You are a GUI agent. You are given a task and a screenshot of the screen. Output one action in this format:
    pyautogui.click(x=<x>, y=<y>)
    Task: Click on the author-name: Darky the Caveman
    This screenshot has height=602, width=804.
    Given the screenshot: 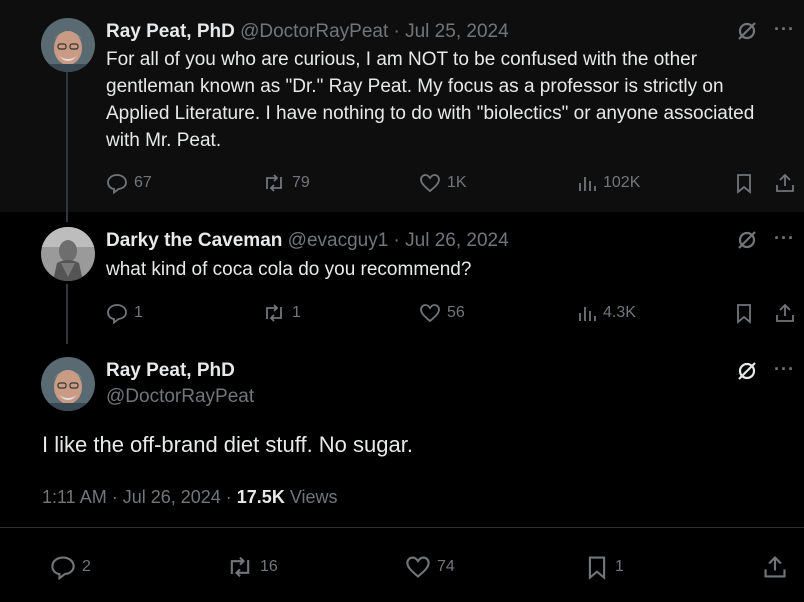 What is the action you would take?
    pyautogui.click(x=194, y=240)
    